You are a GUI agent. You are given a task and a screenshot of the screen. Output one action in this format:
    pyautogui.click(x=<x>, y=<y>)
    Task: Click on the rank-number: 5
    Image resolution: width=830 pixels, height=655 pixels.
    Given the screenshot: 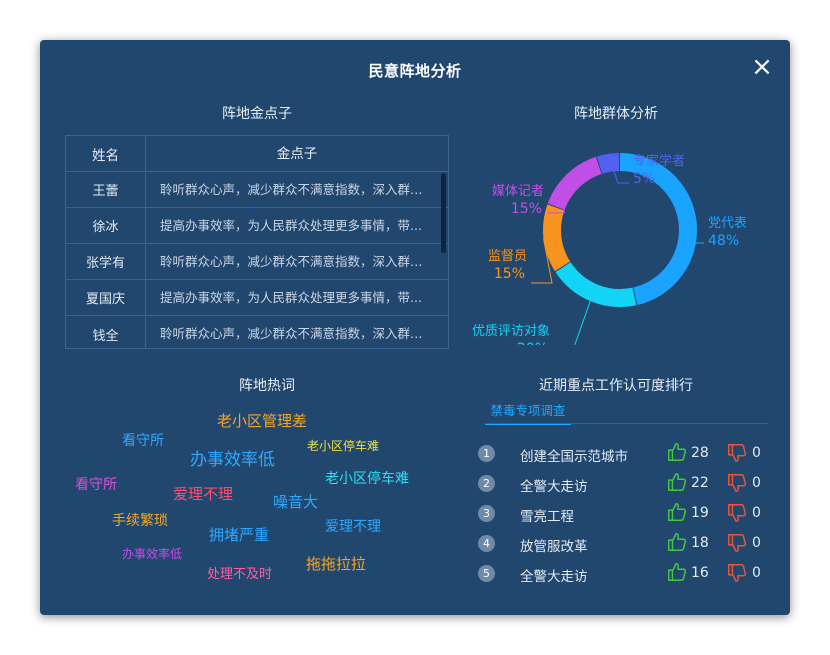 What is the action you would take?
    pyautogui.click(x=486, y=573)
    